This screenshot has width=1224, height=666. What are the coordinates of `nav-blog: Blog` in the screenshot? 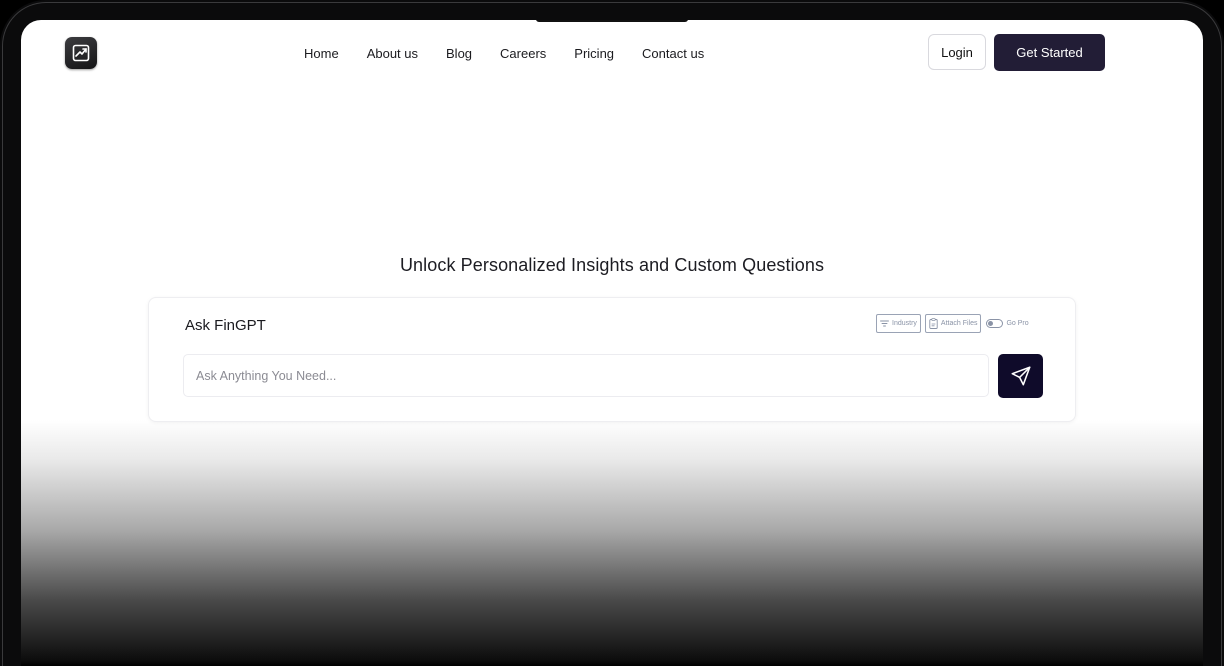 It's located at (459, 54).